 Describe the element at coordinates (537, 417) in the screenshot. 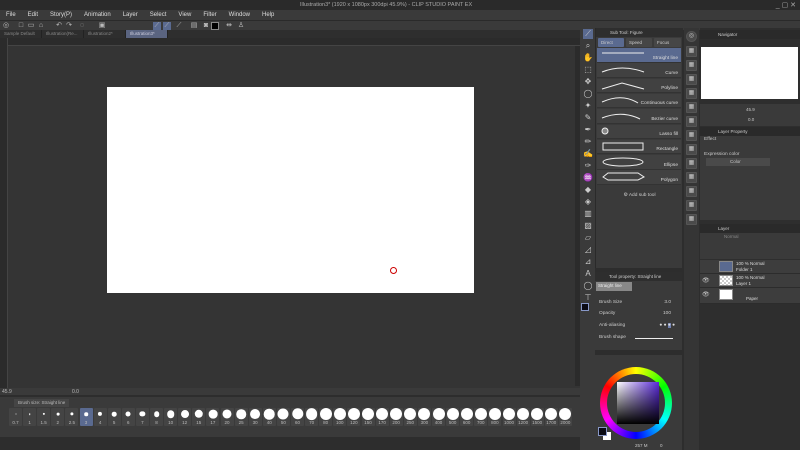

I see `brush-size-option: 1500` at that location.